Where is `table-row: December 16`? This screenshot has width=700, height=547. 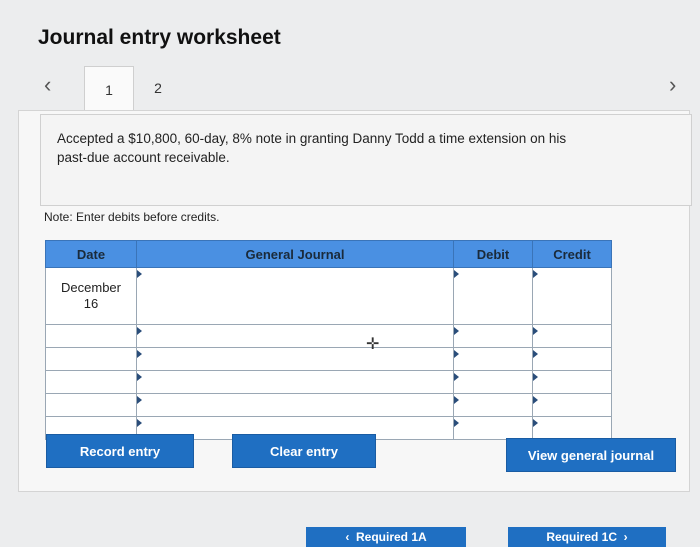 table-row: December 16 is located at coordinates (328, 296).